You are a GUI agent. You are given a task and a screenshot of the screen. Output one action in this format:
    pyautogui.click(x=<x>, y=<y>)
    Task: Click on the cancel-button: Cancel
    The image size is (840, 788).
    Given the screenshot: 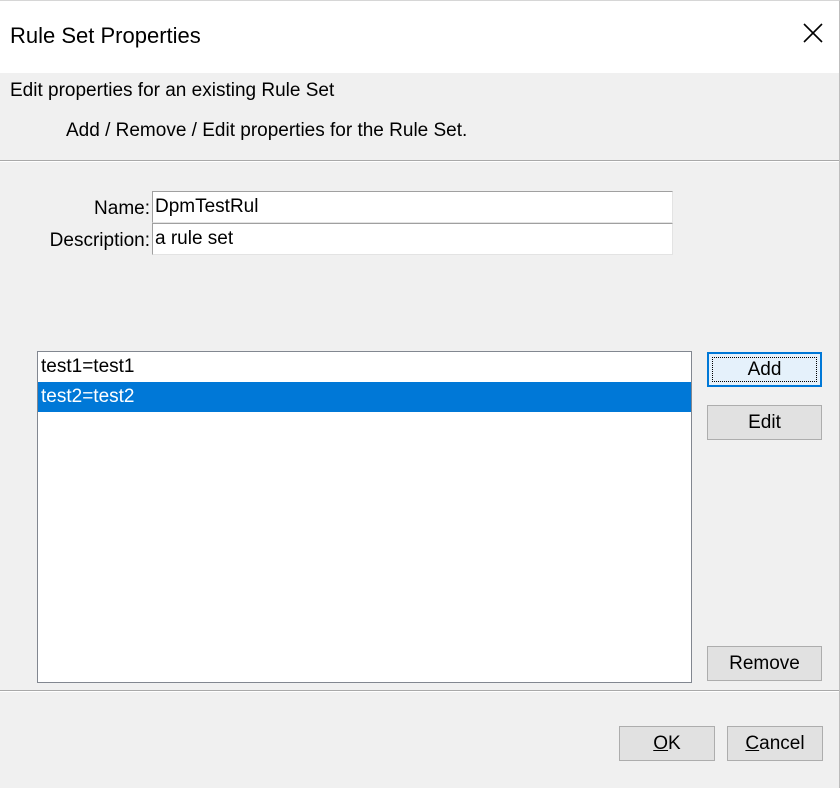 What is the action you would take?
    pyautogui.click(x=775, y=743)
    